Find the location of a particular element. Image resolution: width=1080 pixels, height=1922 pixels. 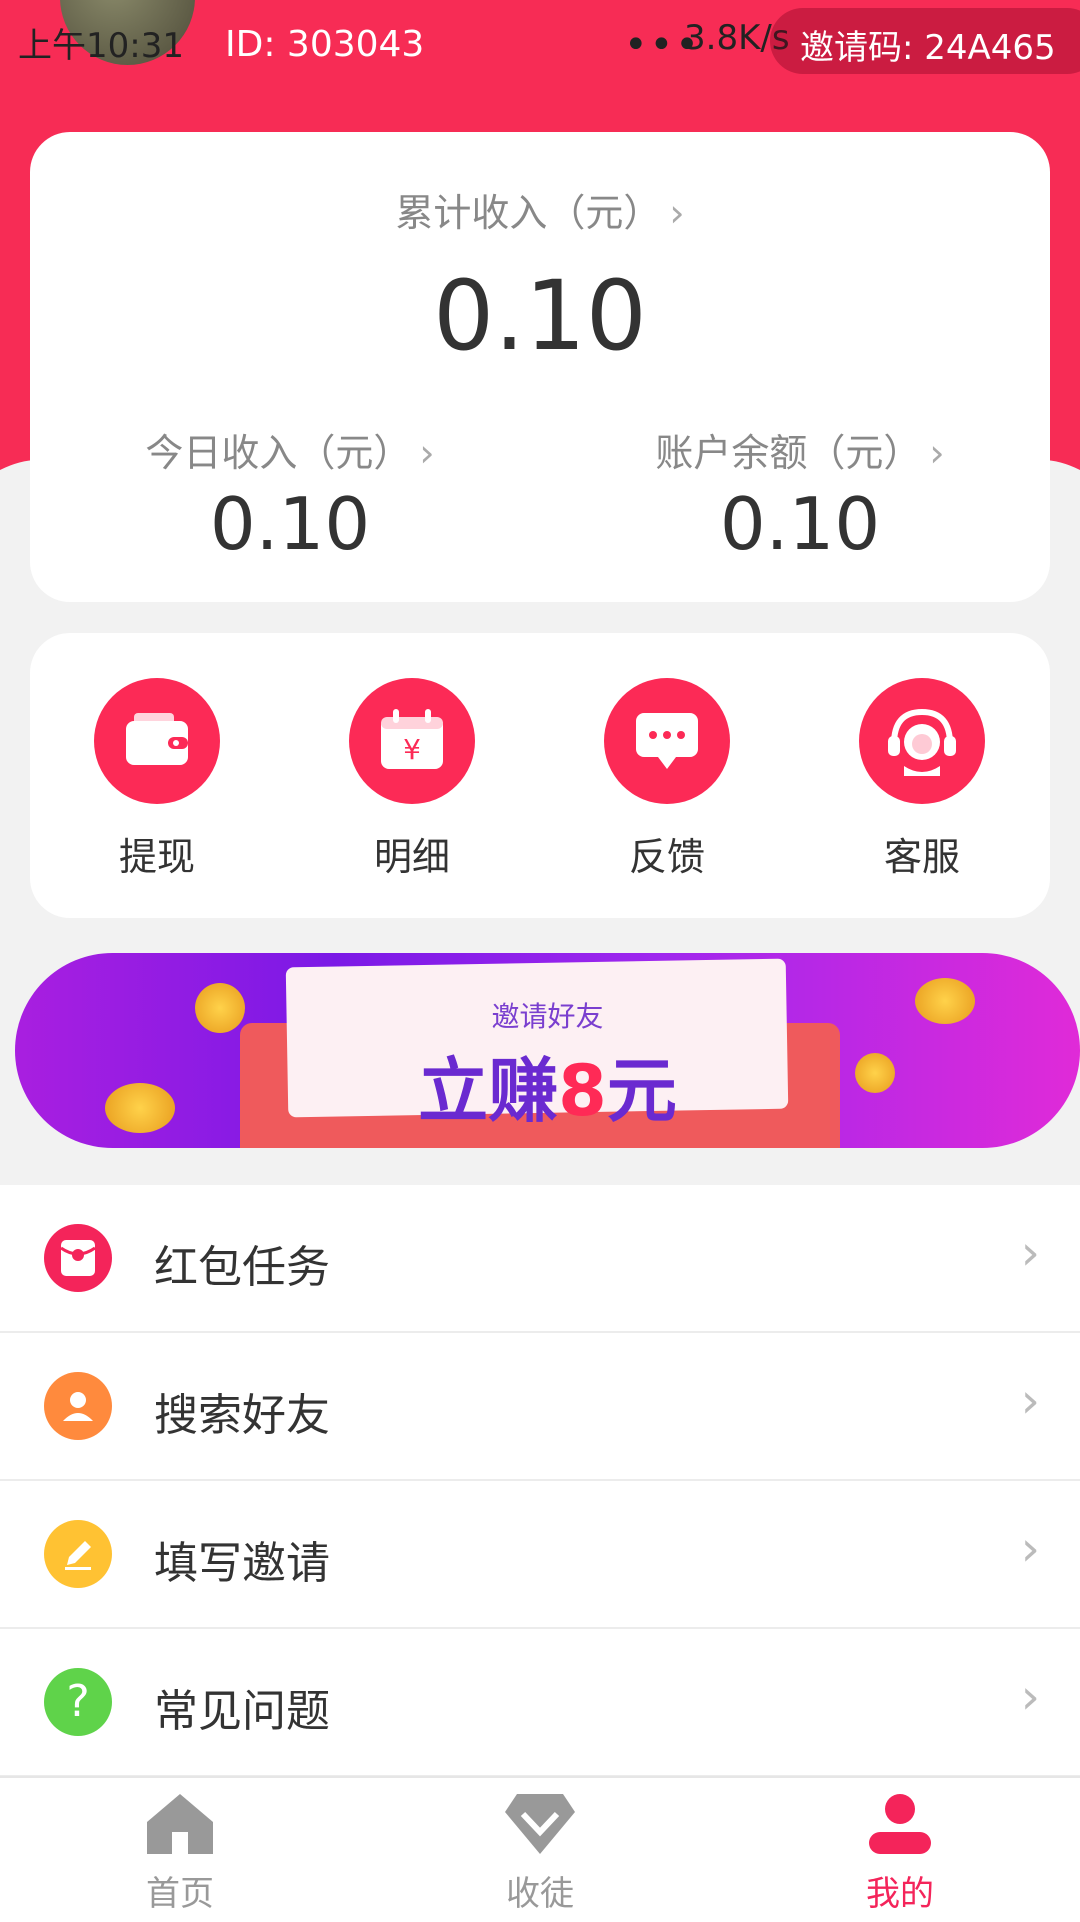

banner-subtitle: 邀请好友 is located at coordinates (547, 1016).